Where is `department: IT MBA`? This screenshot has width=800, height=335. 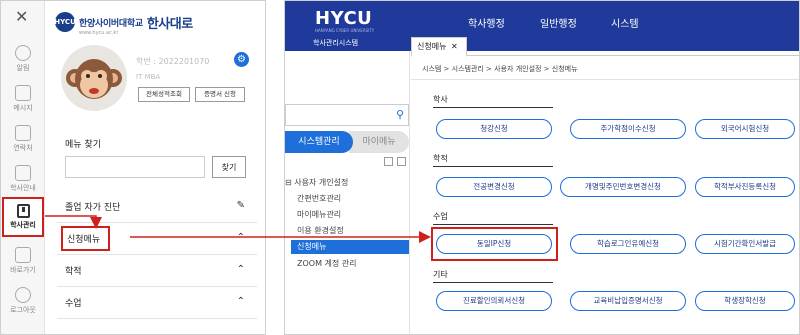 department: IT MBA is located at coordinates (148, 77).